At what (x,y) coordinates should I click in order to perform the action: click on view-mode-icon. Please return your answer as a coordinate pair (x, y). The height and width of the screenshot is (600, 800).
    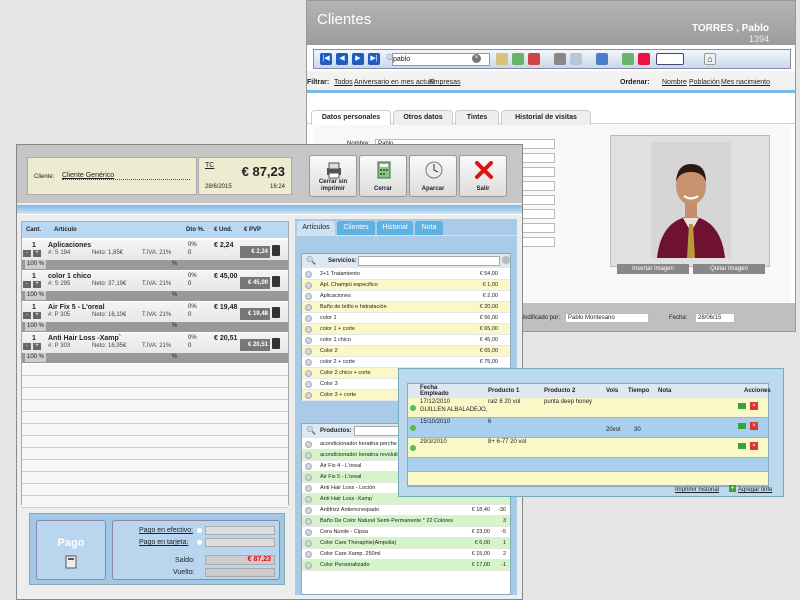
    Looking at the image, I should click on (670, 59).